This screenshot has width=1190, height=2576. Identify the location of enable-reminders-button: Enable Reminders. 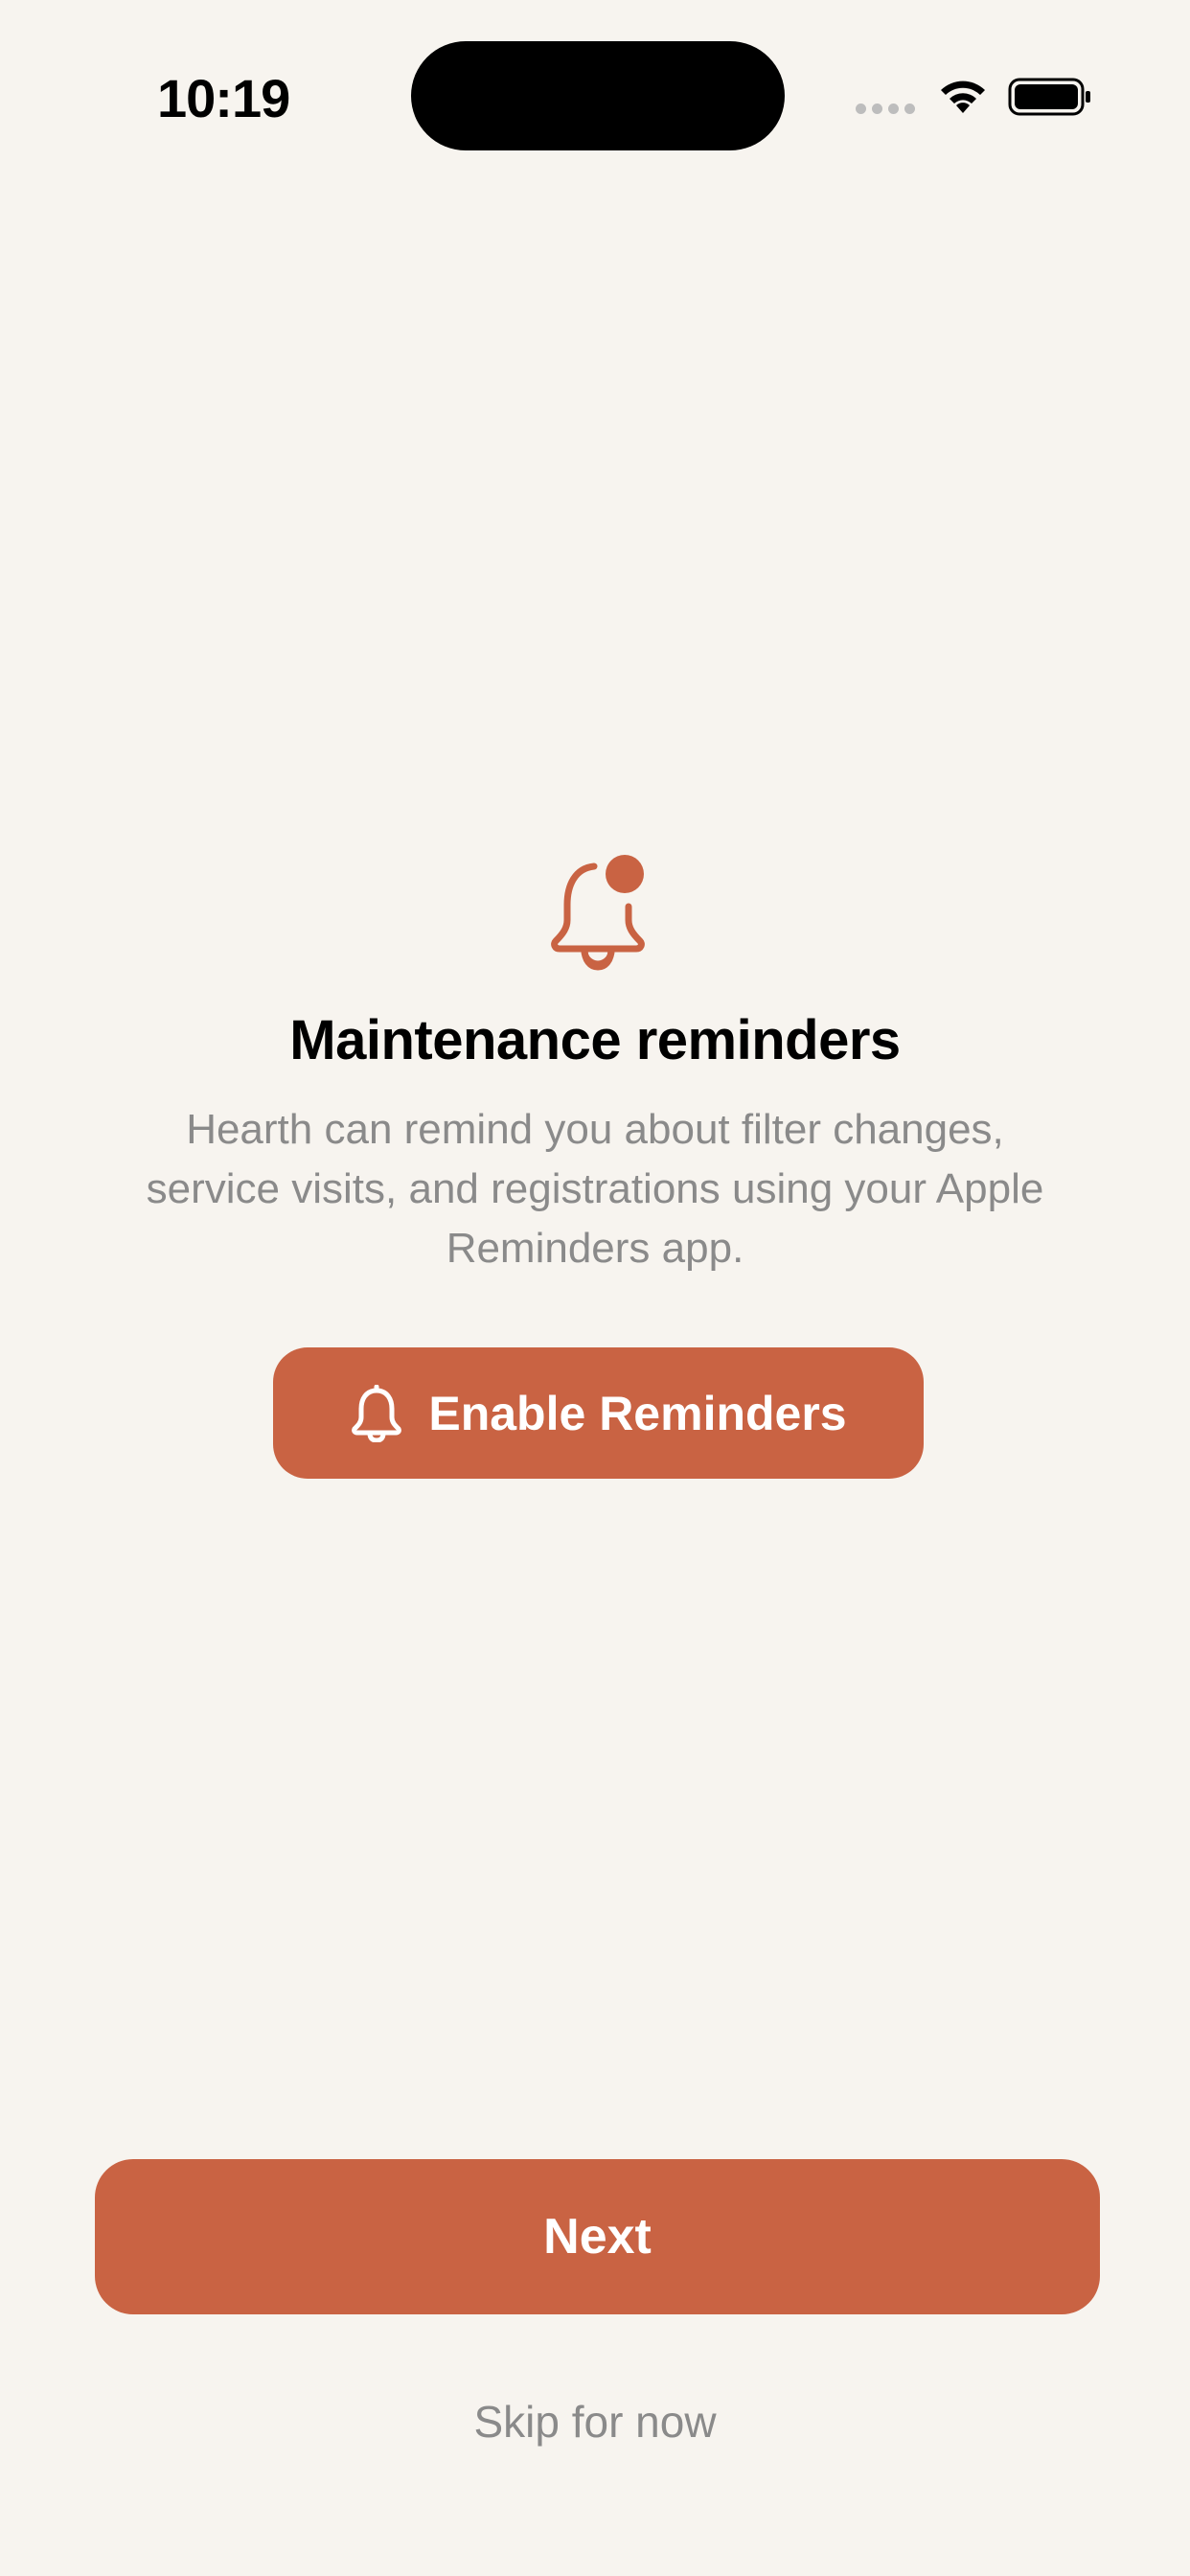
(599, 1413).